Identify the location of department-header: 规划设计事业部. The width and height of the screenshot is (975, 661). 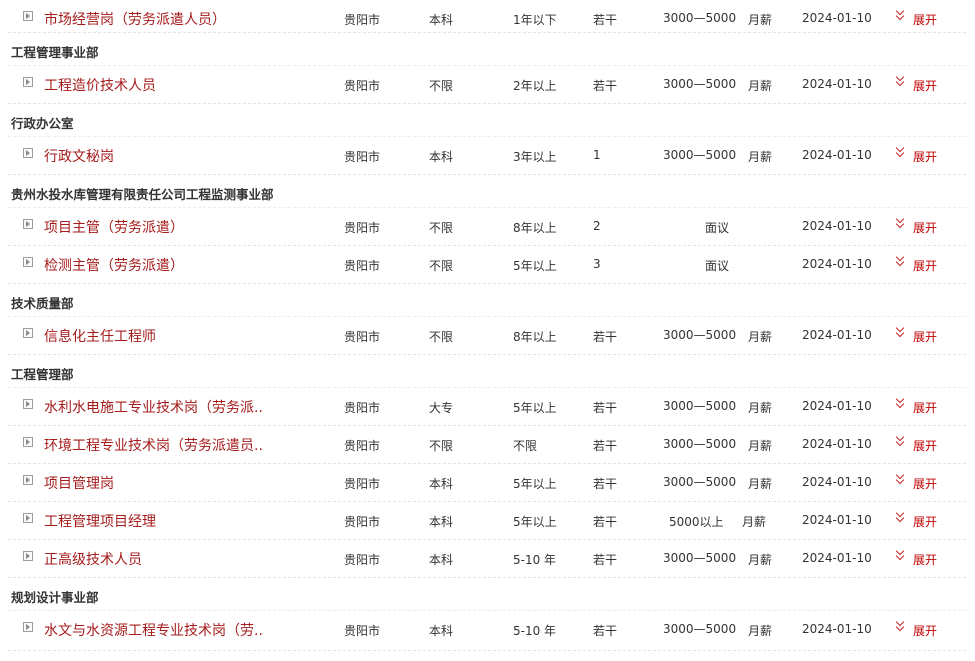
(487, 594).